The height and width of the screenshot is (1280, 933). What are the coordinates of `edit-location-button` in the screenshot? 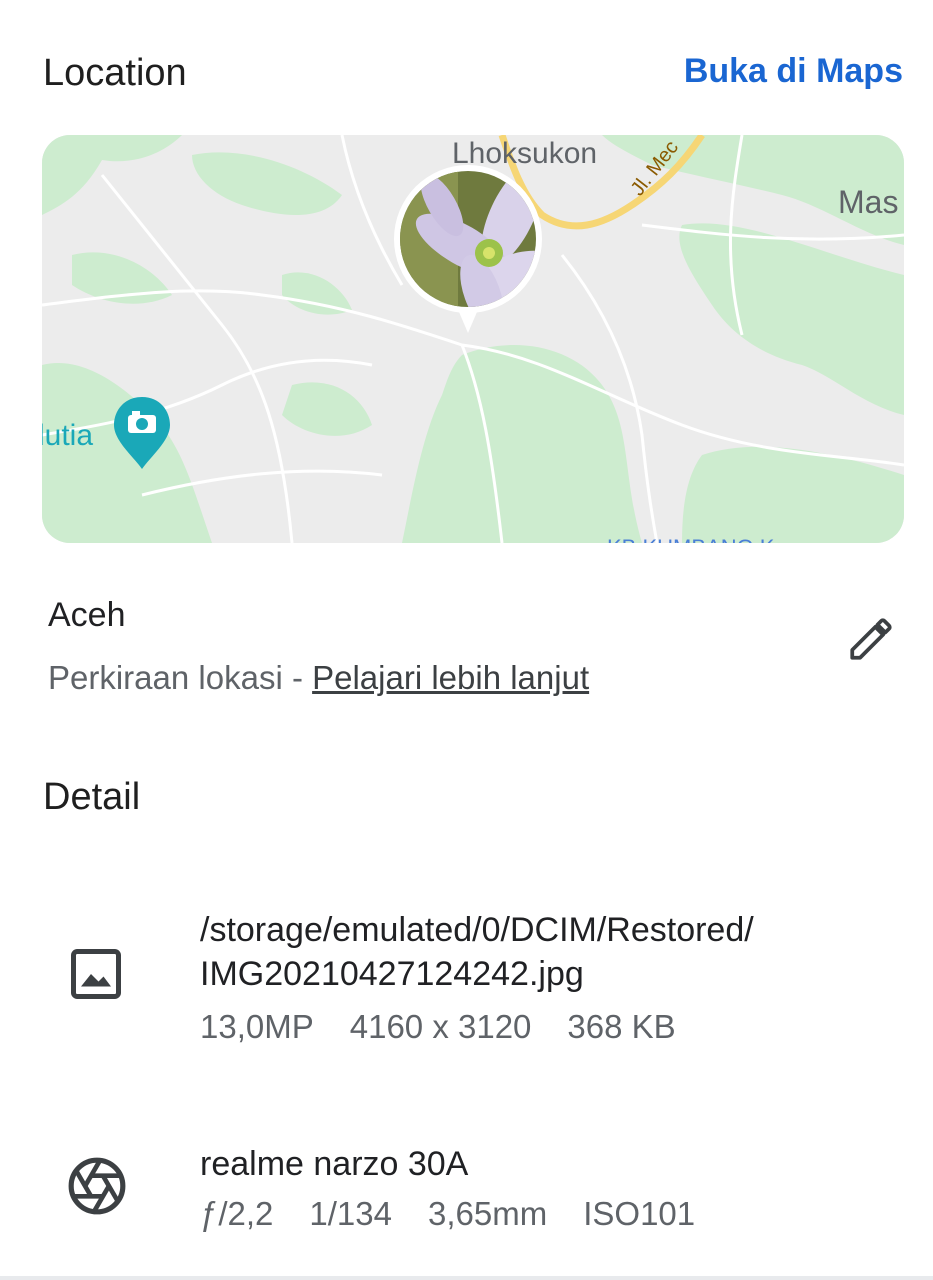 It's located at (871, 639).